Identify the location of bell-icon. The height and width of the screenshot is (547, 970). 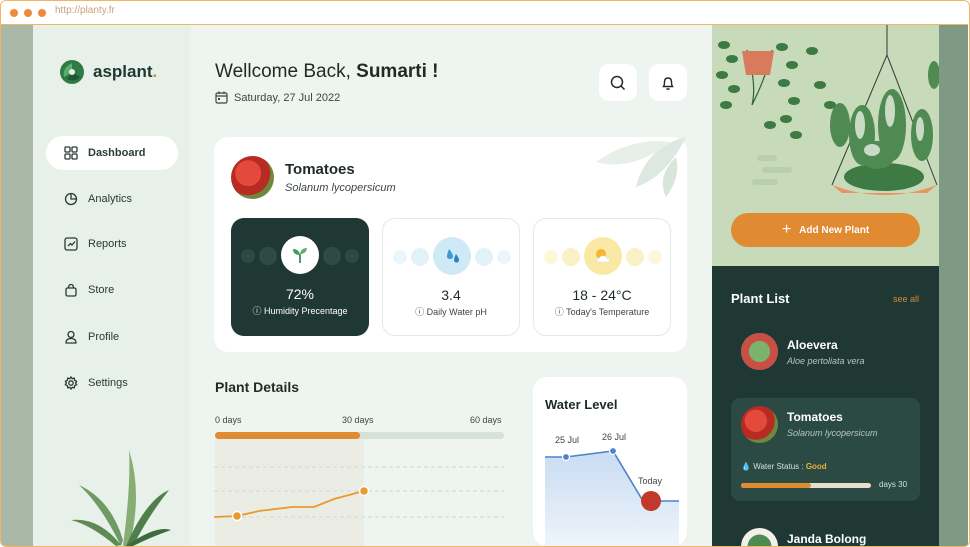
(668, 83).